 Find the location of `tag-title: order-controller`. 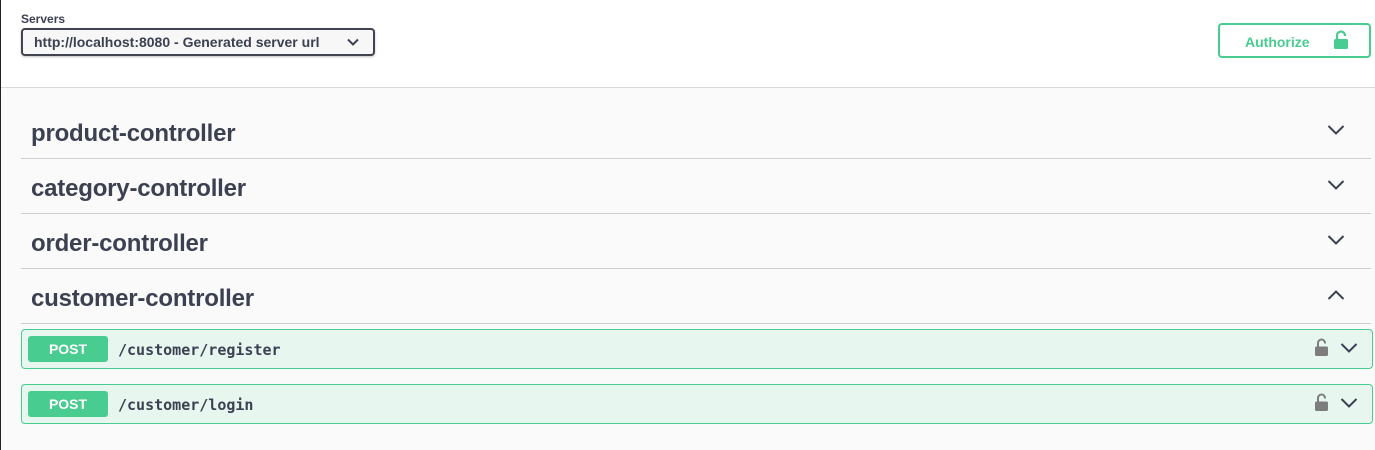

tag-title: order-controller is located at coordinates (119, 243).